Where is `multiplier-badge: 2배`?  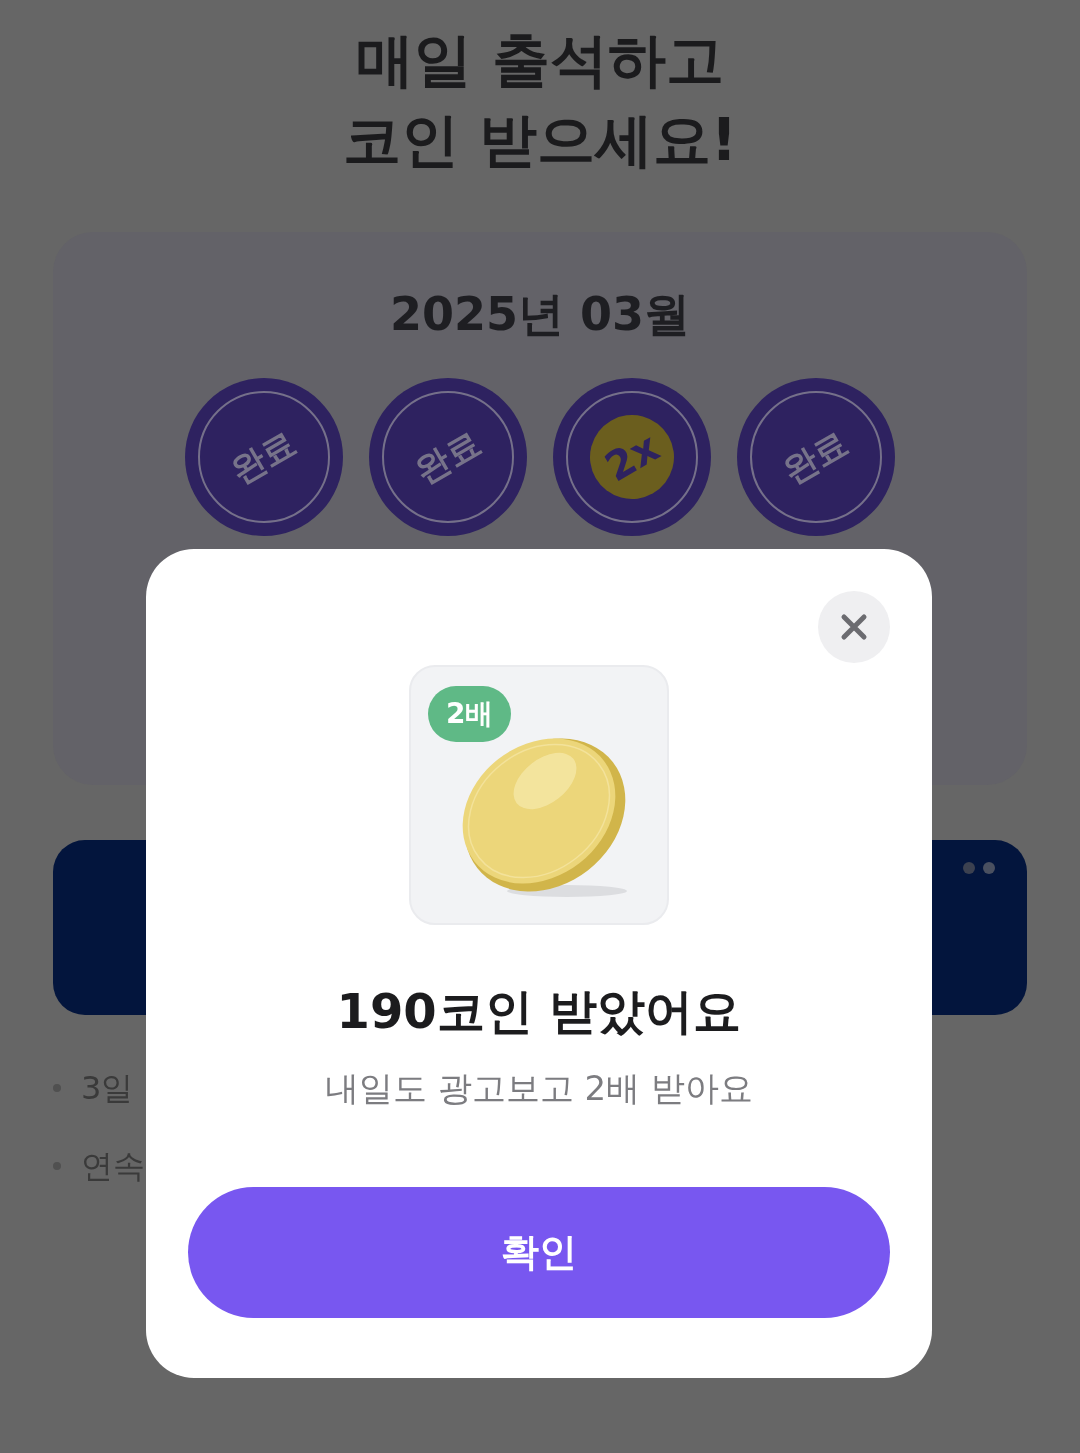
multiplier-badge: 2배 is located at coordinates (470, 714).